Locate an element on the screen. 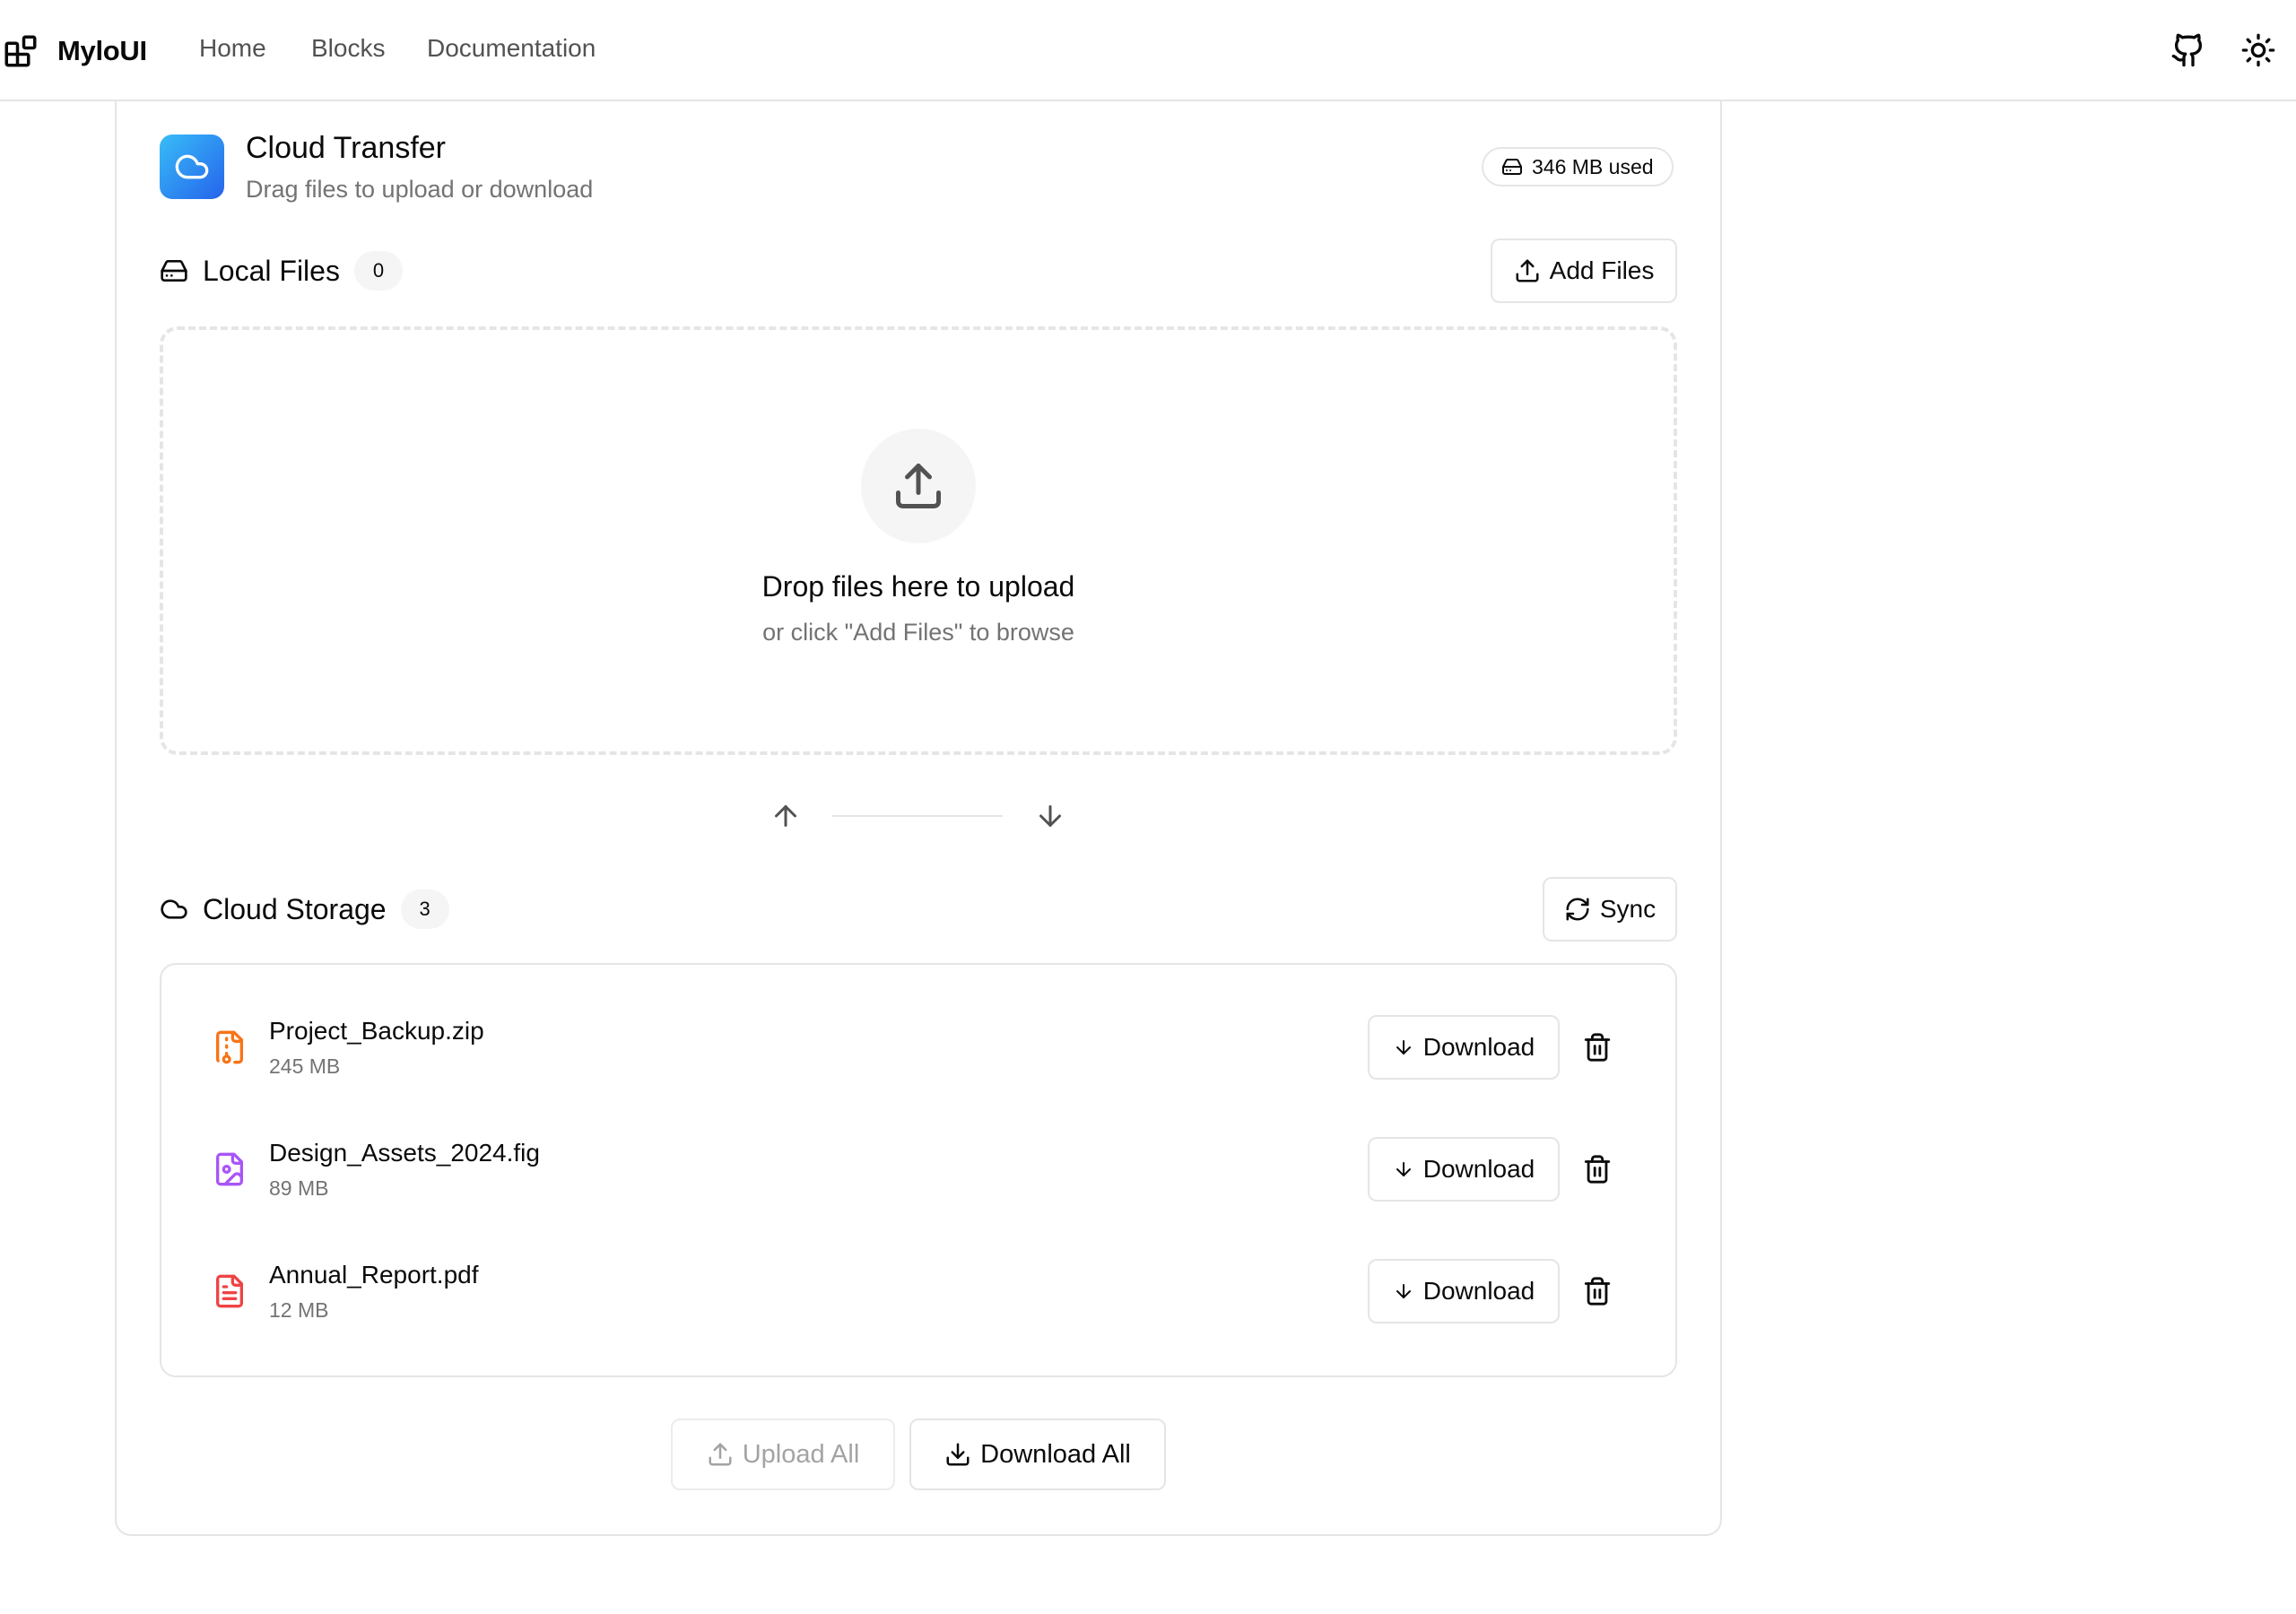 The image size is (2296, 1614). local-files-header: Local Files 0 is located at coordinates (281, 271).